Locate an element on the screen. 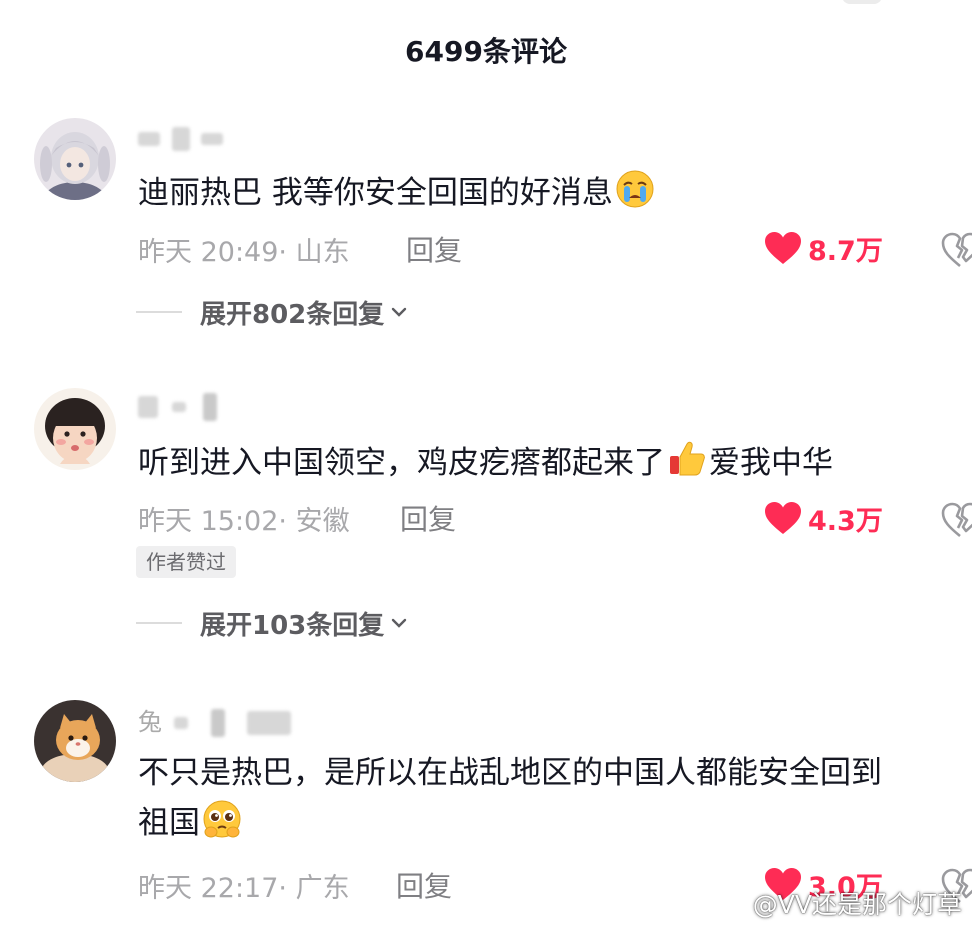 The width and height of the screenshot is (972, 927). comment-meta: 昨天 22:17· 广东 is located at coordinates (244, 885).